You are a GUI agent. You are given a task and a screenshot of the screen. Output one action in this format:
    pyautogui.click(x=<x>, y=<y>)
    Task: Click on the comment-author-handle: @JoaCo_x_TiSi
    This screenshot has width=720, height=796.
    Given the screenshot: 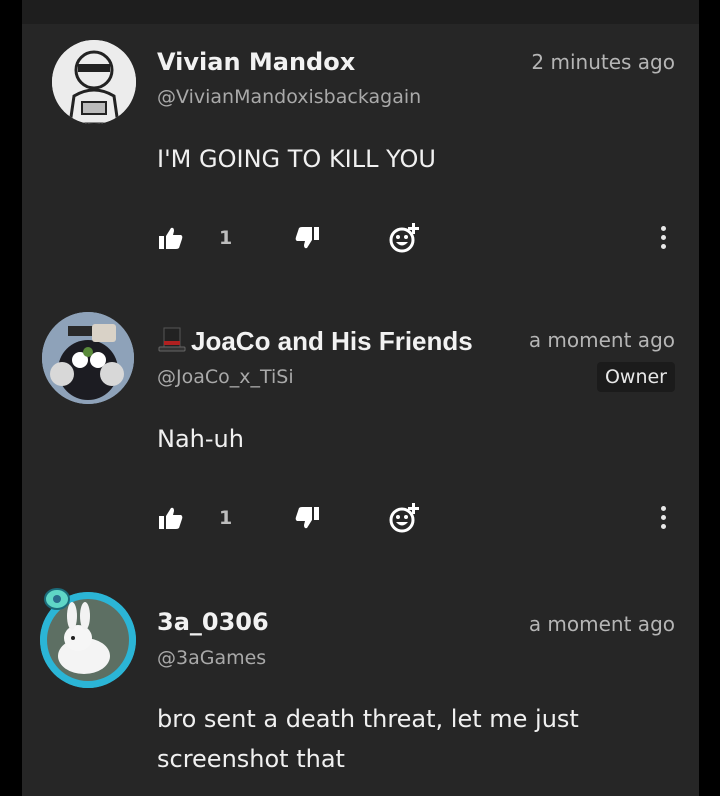 What is the action you would take?
    pyautogui.click(x=225, y=377)
    